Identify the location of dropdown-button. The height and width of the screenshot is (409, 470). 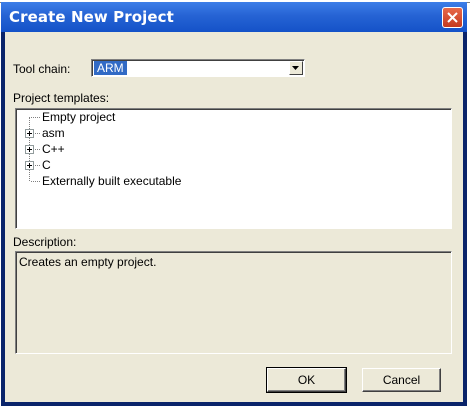
(296, 68).